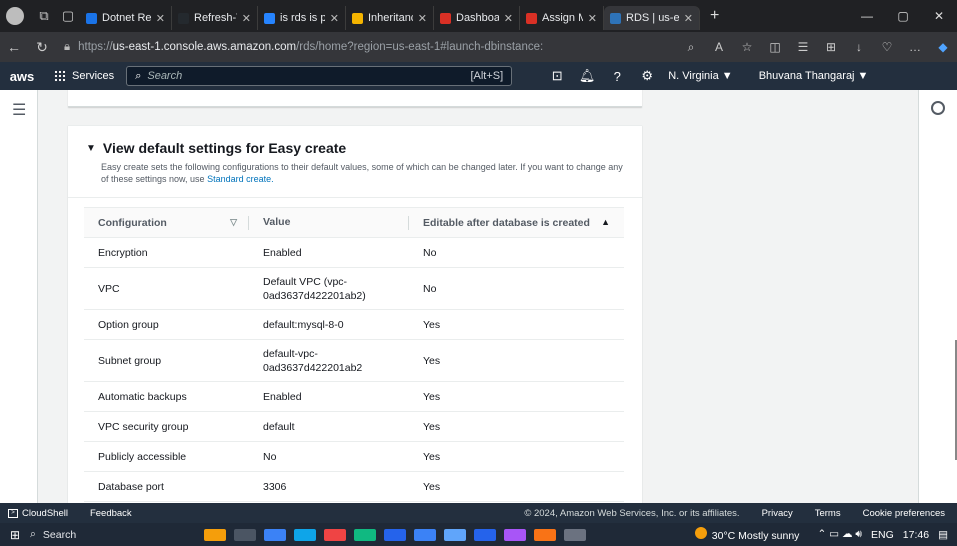 The width and height of the screenshot is (957, 546). Describe the element at coordinates (477, 18) in the screenshot. I see `browser-tab: Dashboard | ✕` at that location.